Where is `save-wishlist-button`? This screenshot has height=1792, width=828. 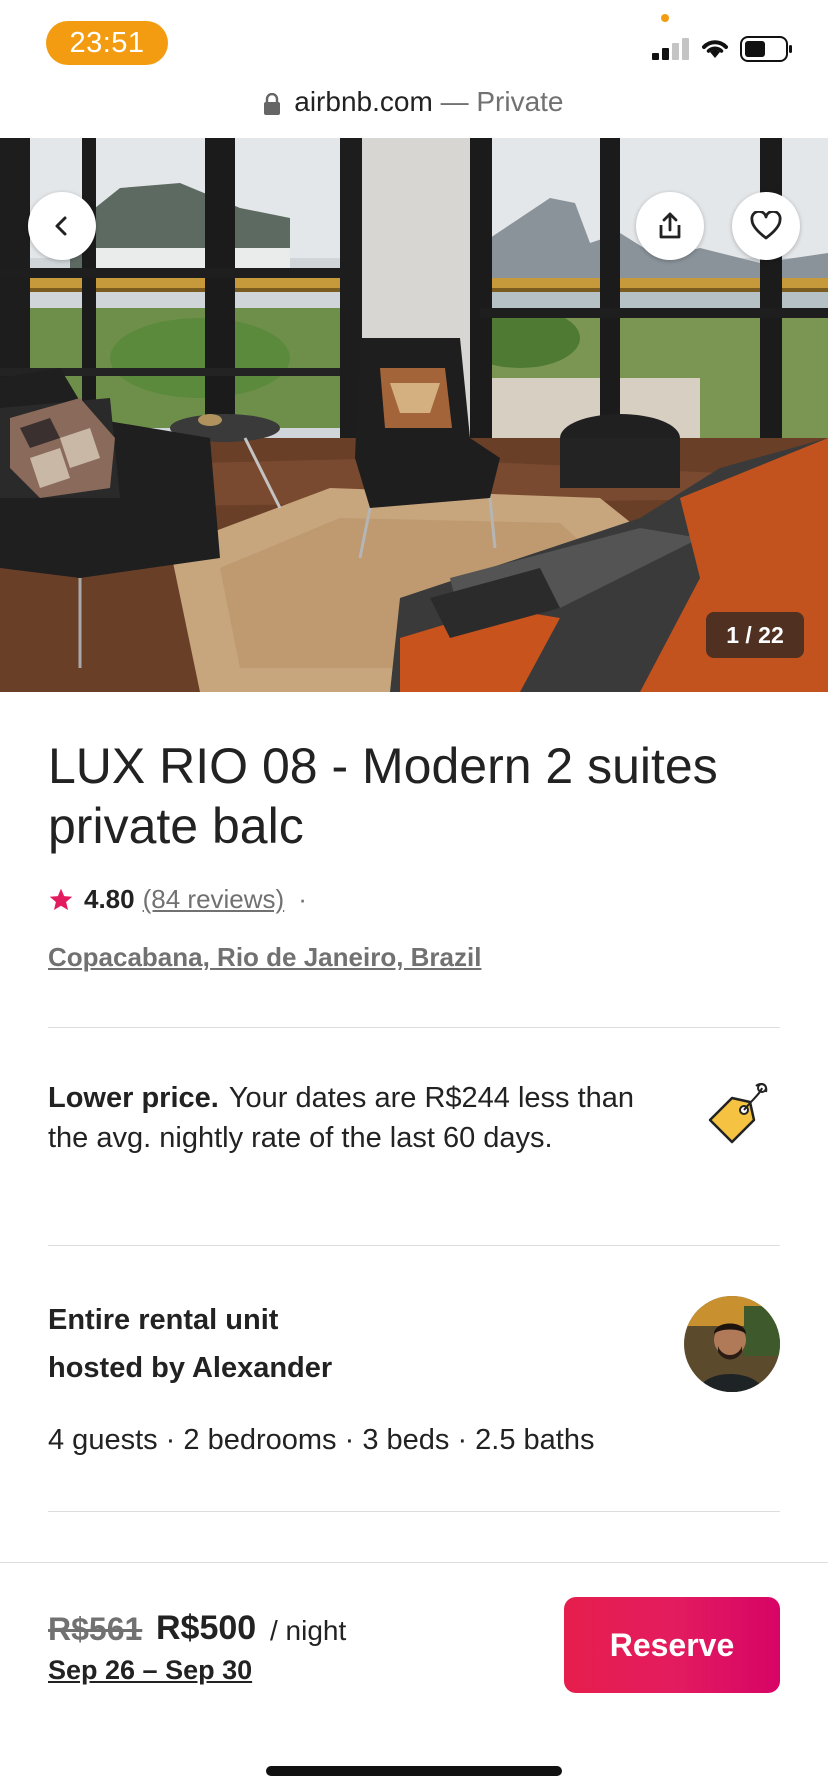 save-wishlist-button is located at coordinates (766, 226).